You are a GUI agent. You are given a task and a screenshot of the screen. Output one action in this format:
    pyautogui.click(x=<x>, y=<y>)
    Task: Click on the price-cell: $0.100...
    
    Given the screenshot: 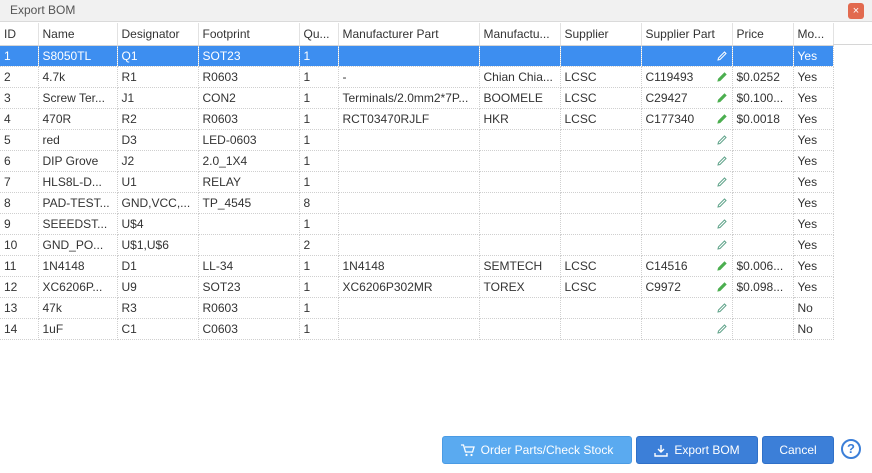 What is the action you would take?
    pyautogui.click(x=763, y=98)
    